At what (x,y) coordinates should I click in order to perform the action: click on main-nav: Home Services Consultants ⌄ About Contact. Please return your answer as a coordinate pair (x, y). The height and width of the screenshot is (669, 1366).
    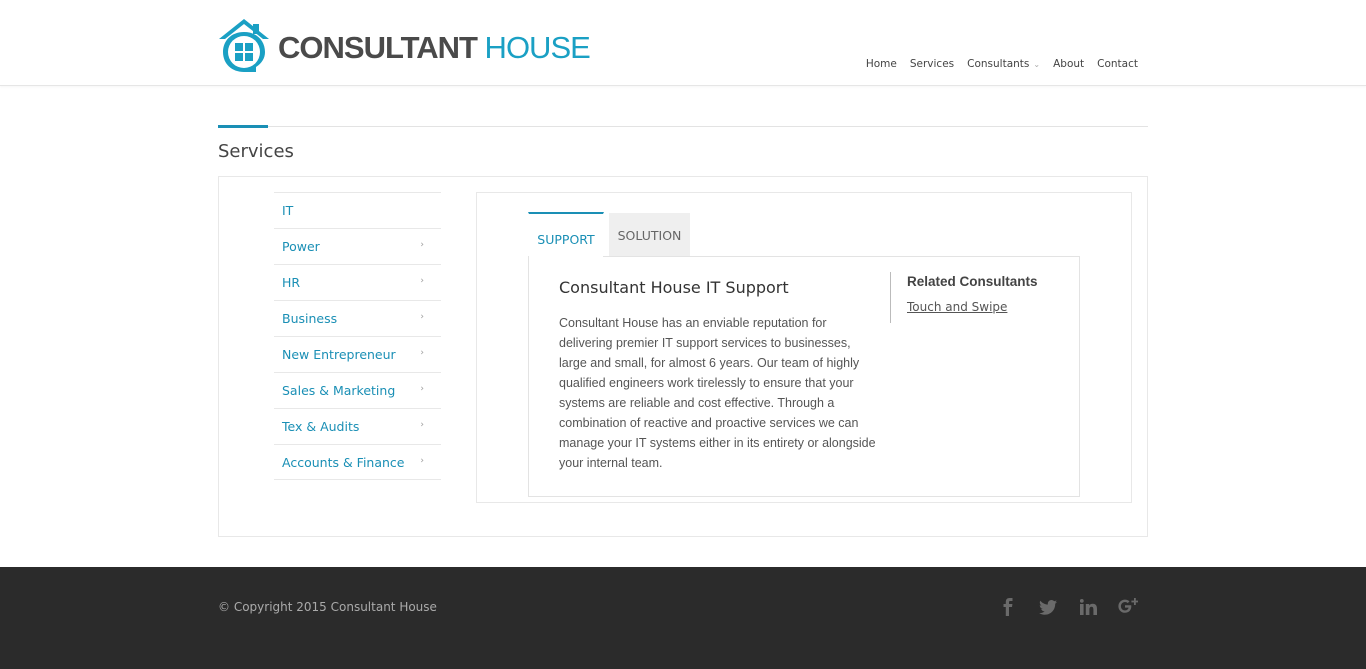
    Looking at the image, I should click on (995, 64).